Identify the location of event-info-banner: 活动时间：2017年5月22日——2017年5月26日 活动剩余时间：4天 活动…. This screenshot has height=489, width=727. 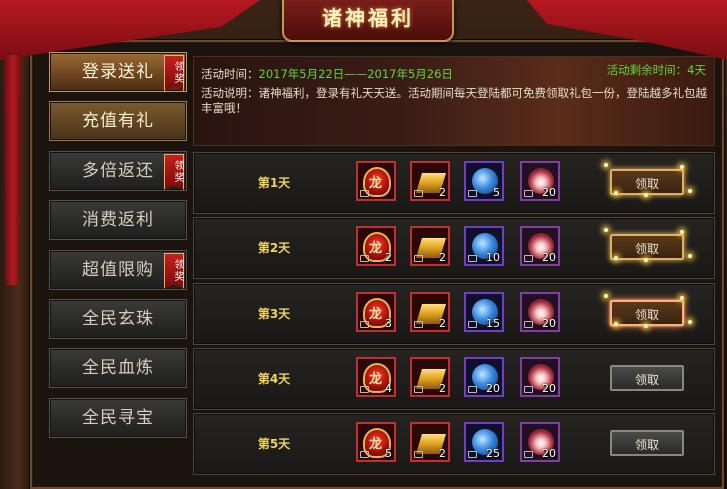
(454, 101).